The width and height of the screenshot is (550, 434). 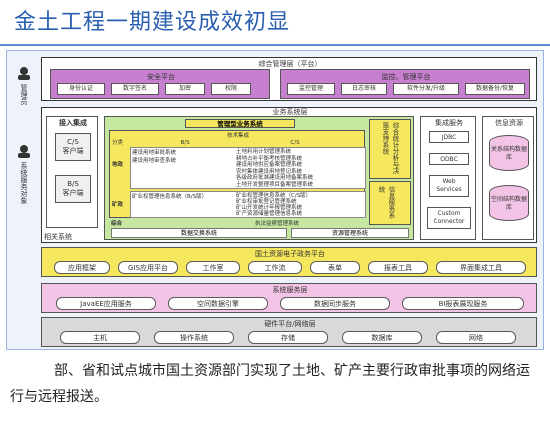 What do you see at coordinates (118, 165) in the screenshot?
I see `land-category: 地政` at bounding box center [118, 165].